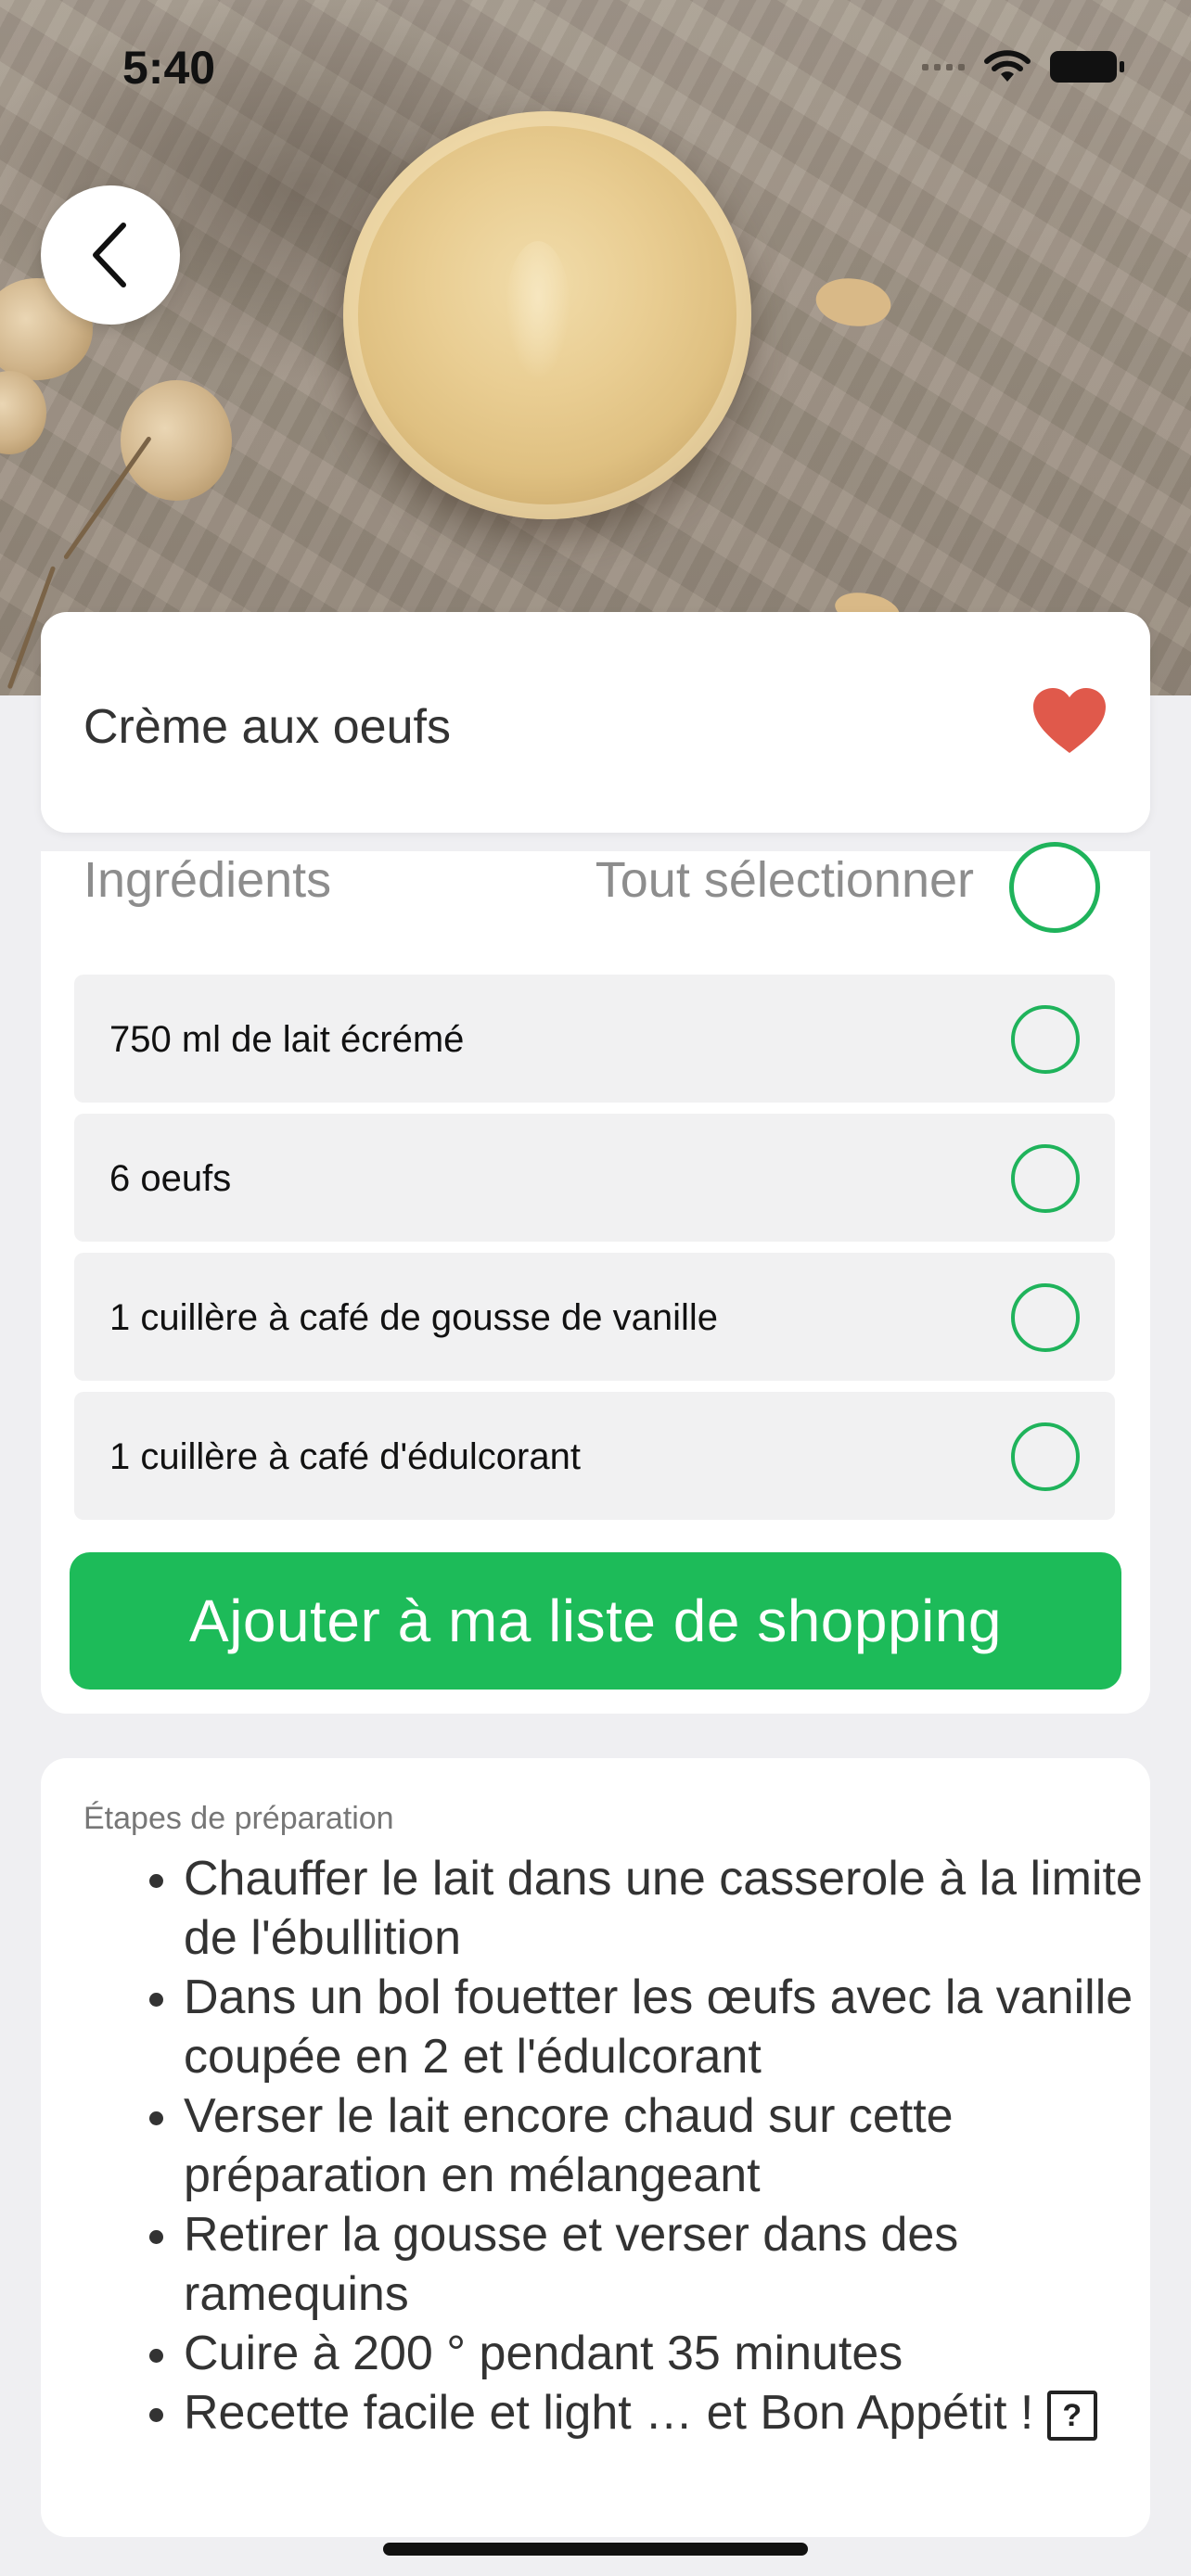 Image resolution: width=1191 pixels, height=2576 pixels. What do you see at coordinates (345, 1457) in the screenshot?
I see `ingredient-label: 1 cuillère à café d'édulcorant` at bounding box center [345, 1457].